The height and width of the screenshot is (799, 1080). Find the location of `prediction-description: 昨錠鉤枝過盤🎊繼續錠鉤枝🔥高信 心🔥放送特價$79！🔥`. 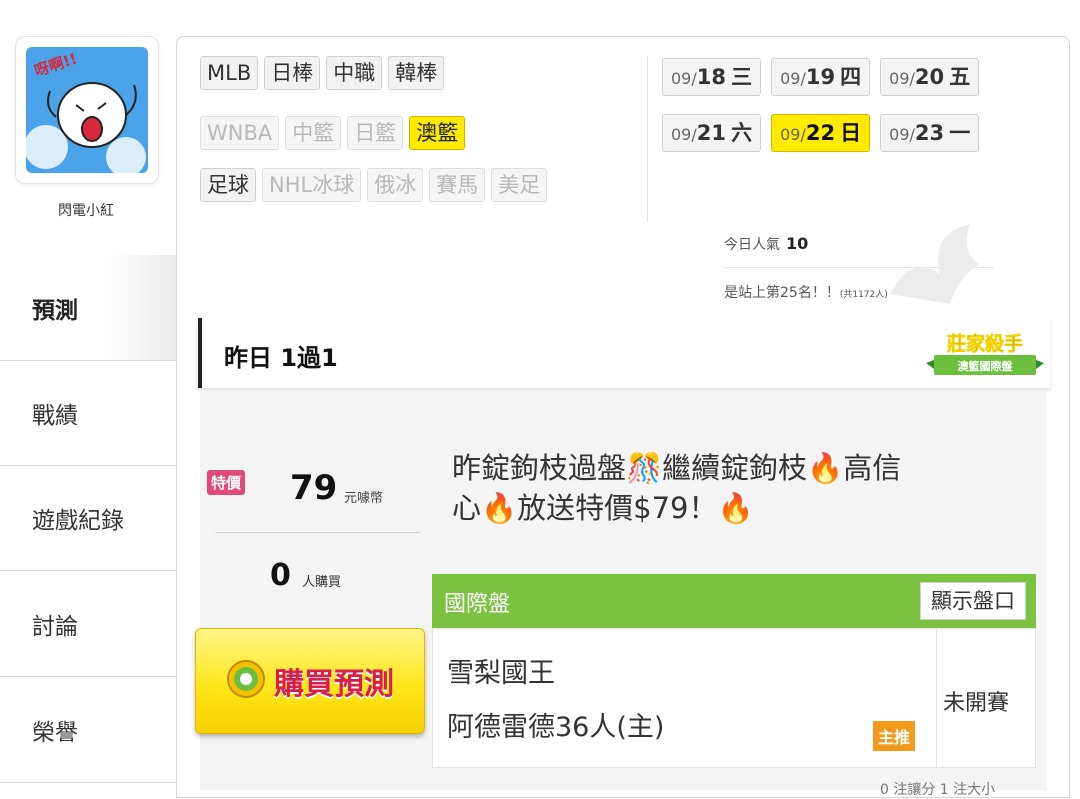

prediction-description: 昨錠鉤枝過盤🎊繼續錠鉤枝🔥高信 心🔥放送特價$79！🔥 is located at coordinates (677, 488).